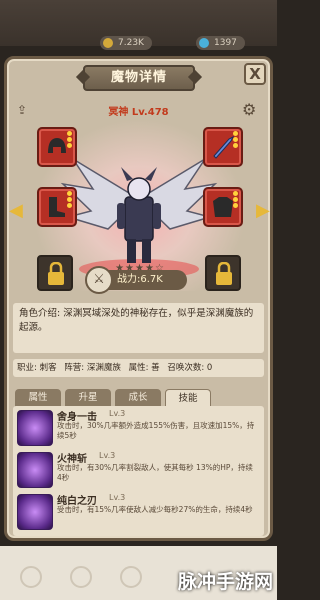 This screenshot has height=600, width=320. Describe the element at coordinates (140, 279) in the screenshot. I see `power-value: 战力:6.7K` at that location.